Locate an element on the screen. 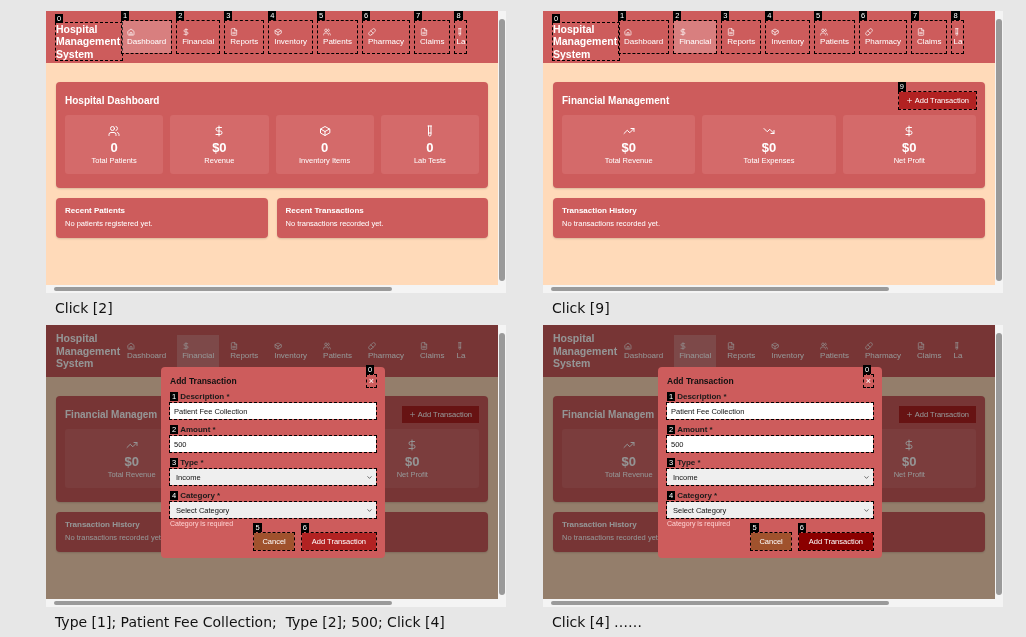 Image resolution: width=1026 pixels, height=637 pixels. plus-icon is located at coordinates (909, 414).